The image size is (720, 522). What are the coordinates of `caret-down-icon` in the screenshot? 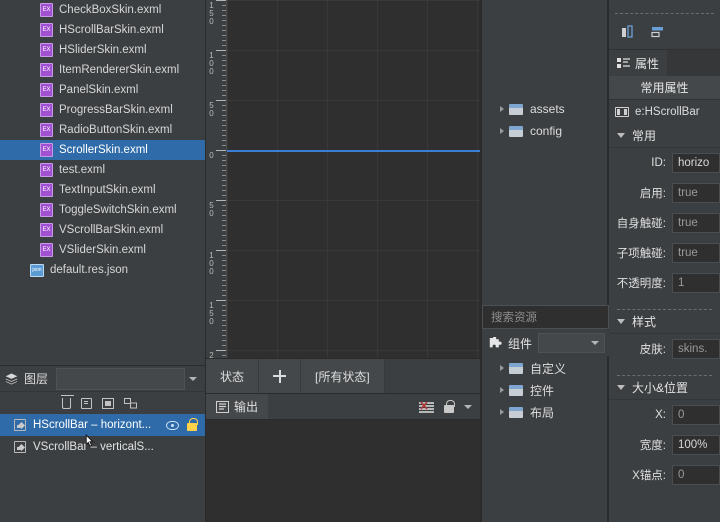 It's located at (621, 135).